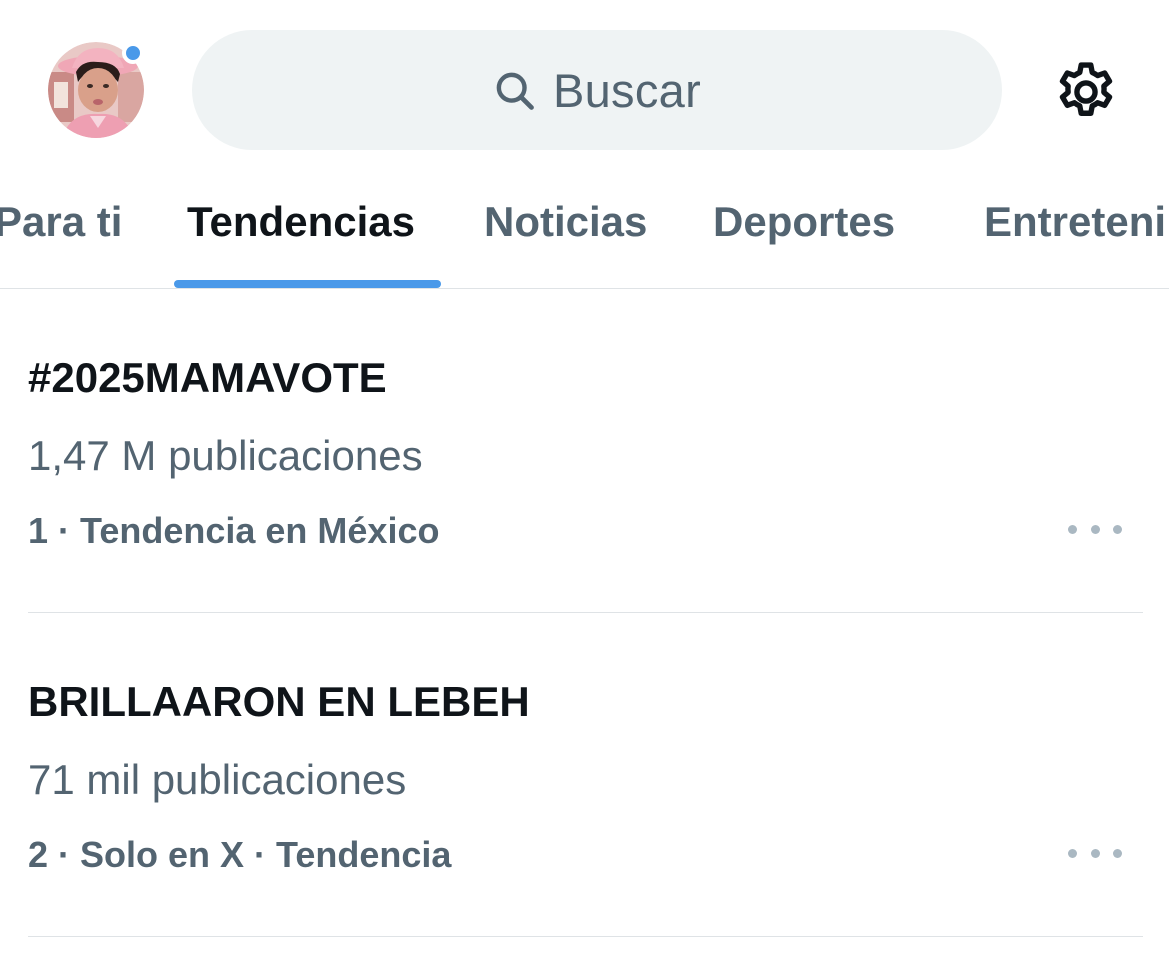 The width and height of the screenshot is (1169, 954). I want to click on profile-avatar-button, so click(96, 90).